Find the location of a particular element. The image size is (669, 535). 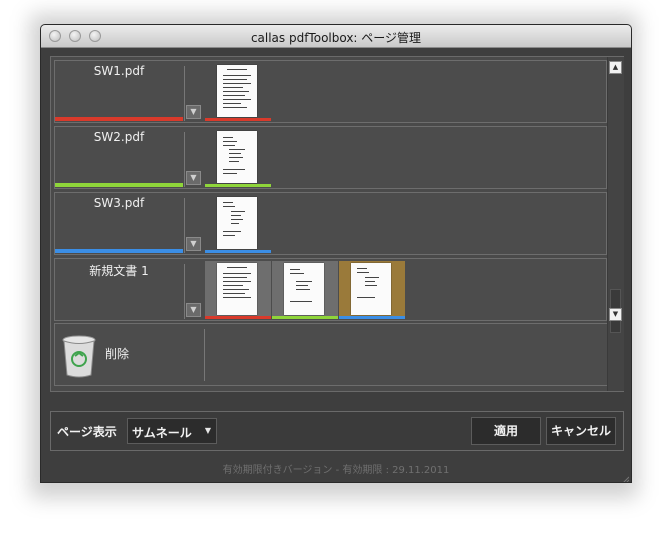

page-thumbnail-selected is located at coordinates (372, 290).